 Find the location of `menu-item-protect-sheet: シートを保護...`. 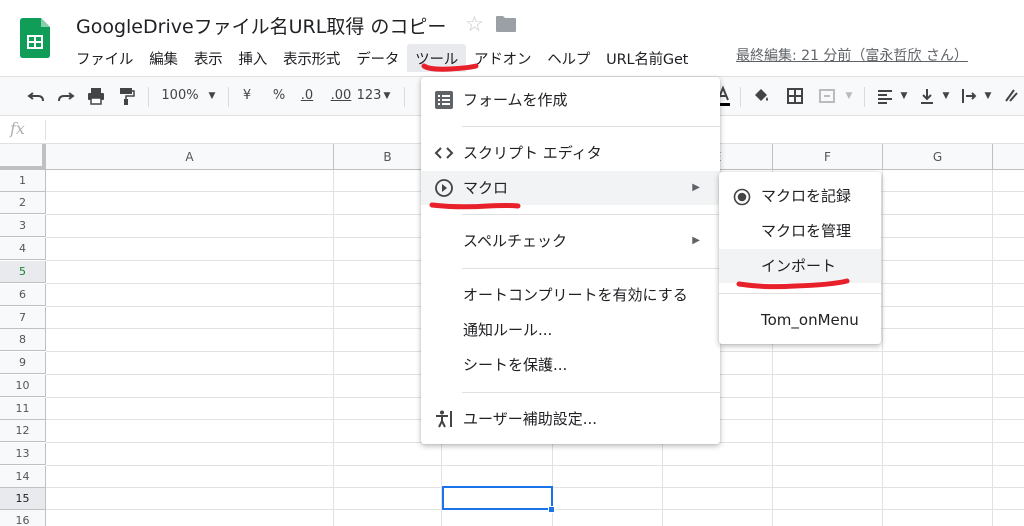

menu-item-protect-sheet: シートを保護... is located at coordinates (570, 365).